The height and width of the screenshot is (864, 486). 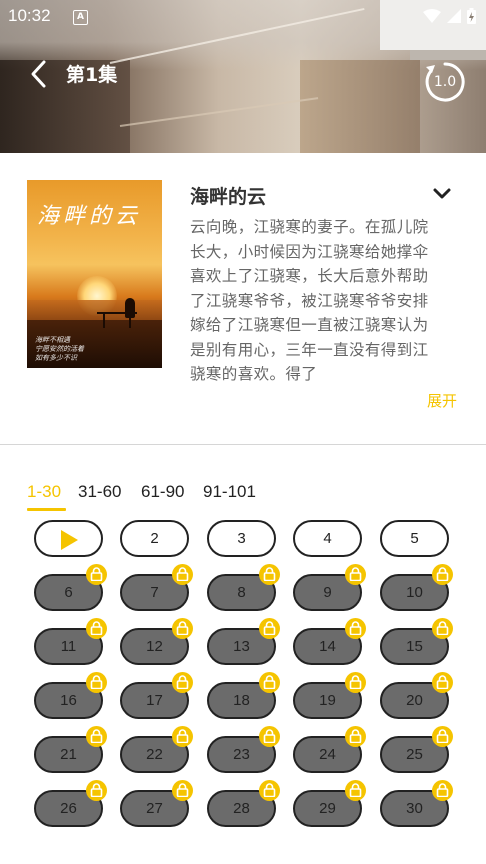 What do you see at coordinates (243, 749) in the screenshot?
I see `episode-button: 23` at bounding box center [243, 749].